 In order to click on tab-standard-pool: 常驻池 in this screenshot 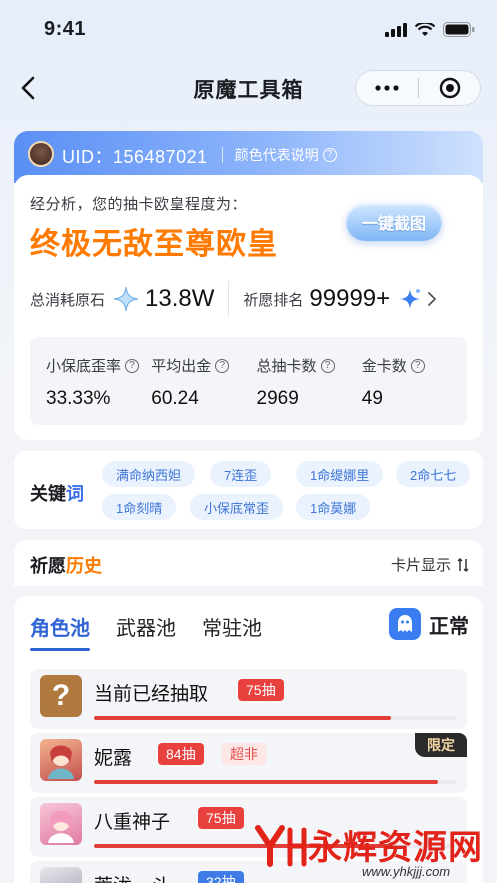, I will do `click(232, 630)`.